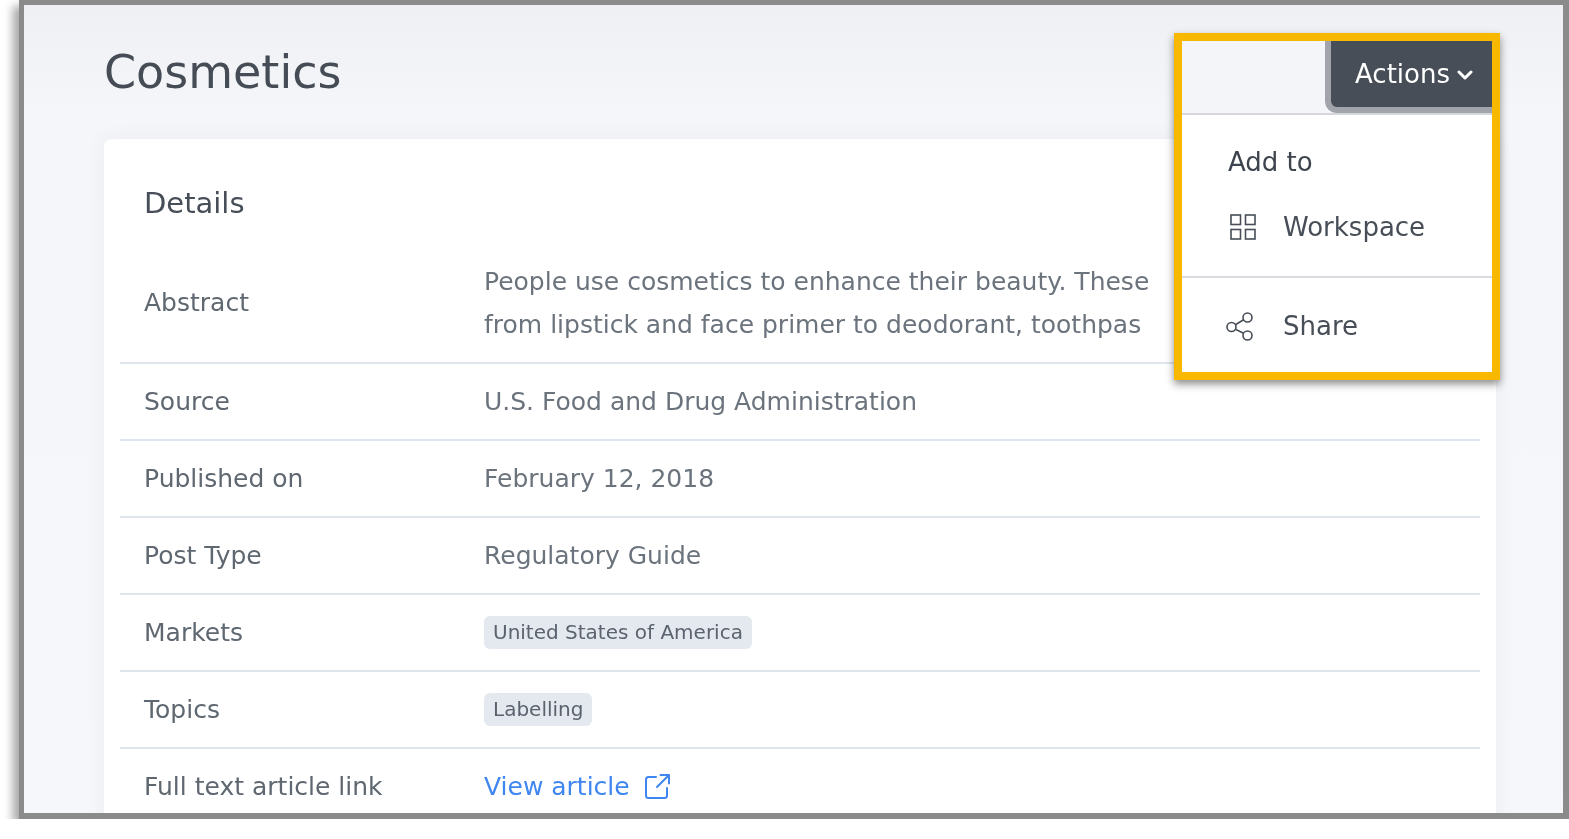  Describe the element at coordinates (203, 555) in the screenshot. I see `field-label: Post Type` at that location.